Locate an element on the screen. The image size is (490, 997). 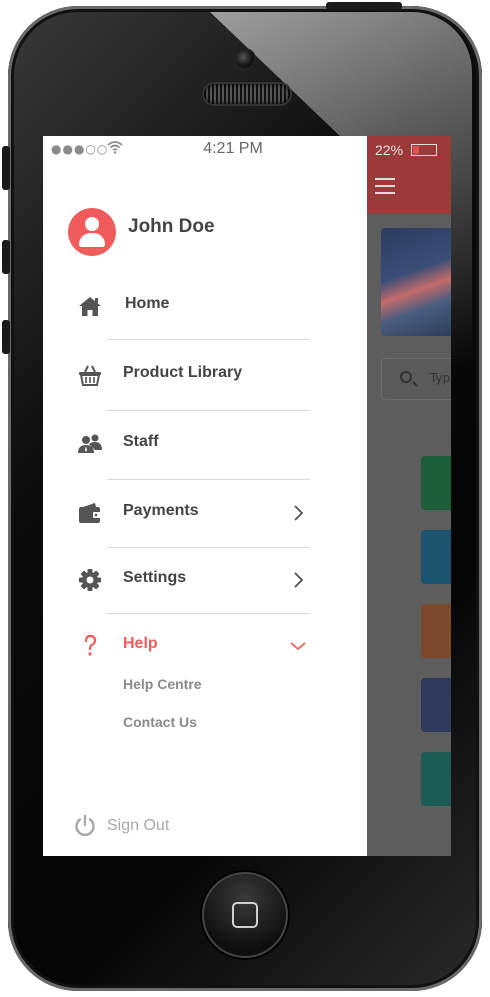
hamburger-menu-icon is located at coordinates (385, 186).